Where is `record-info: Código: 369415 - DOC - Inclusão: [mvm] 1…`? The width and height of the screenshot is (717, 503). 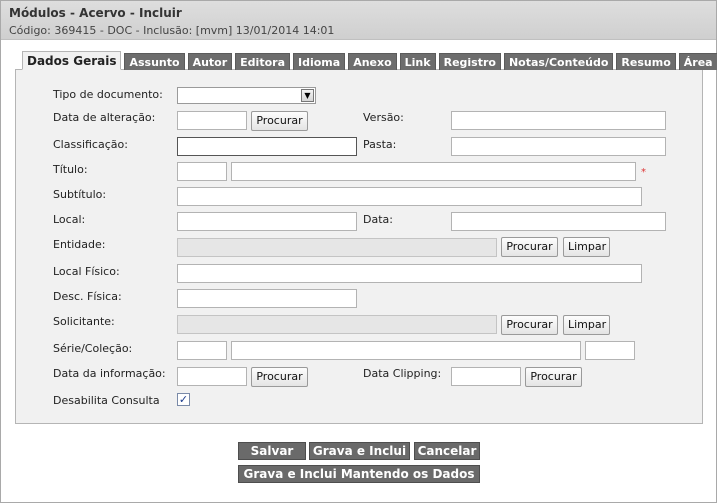
record-info: Código: 369415 - DOC - Inclusão: [mvm] 1… is located at coordinates (172, 30).